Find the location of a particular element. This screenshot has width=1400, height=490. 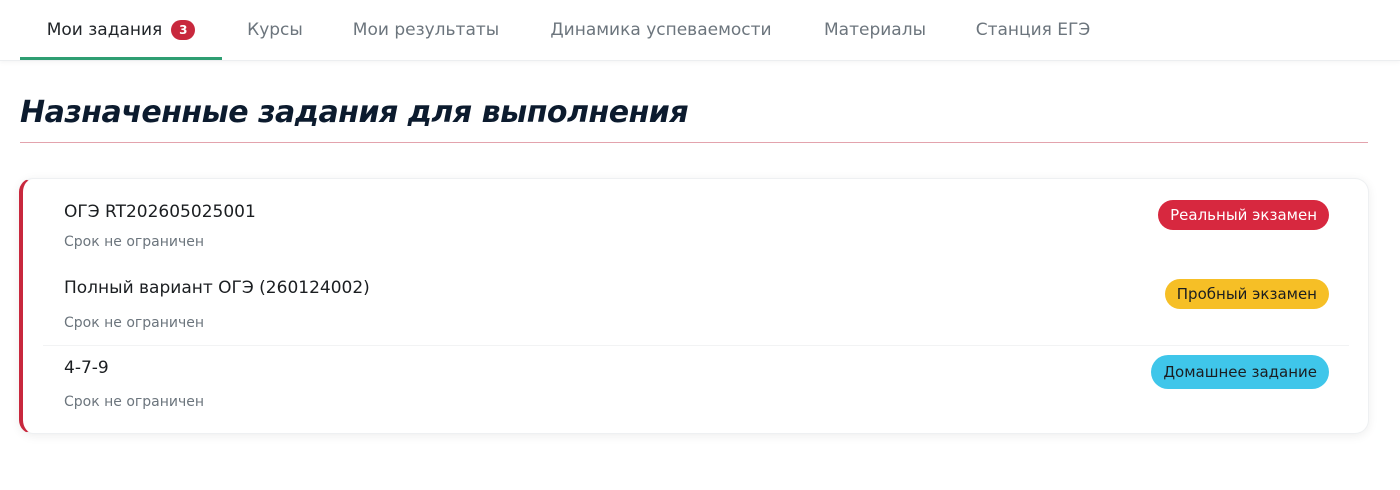

tab-courses-label: Курсы is located at coordinates (275, 30).